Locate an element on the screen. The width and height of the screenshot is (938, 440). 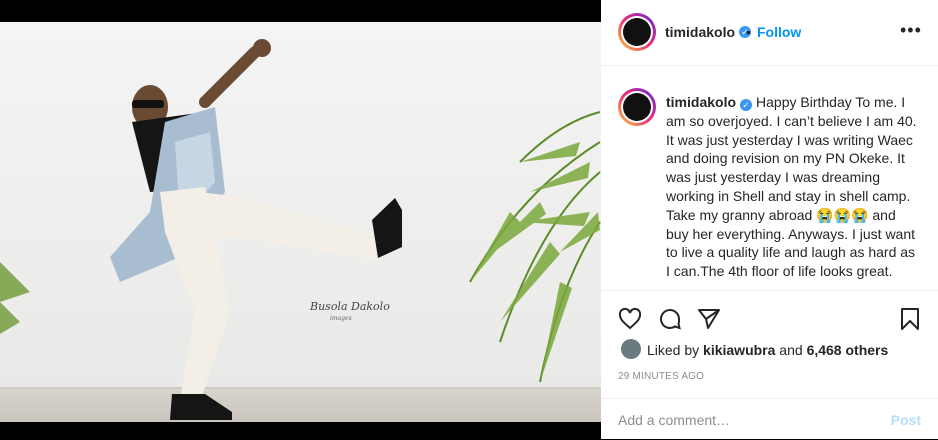
avatar is located at coordinates (637, 32).